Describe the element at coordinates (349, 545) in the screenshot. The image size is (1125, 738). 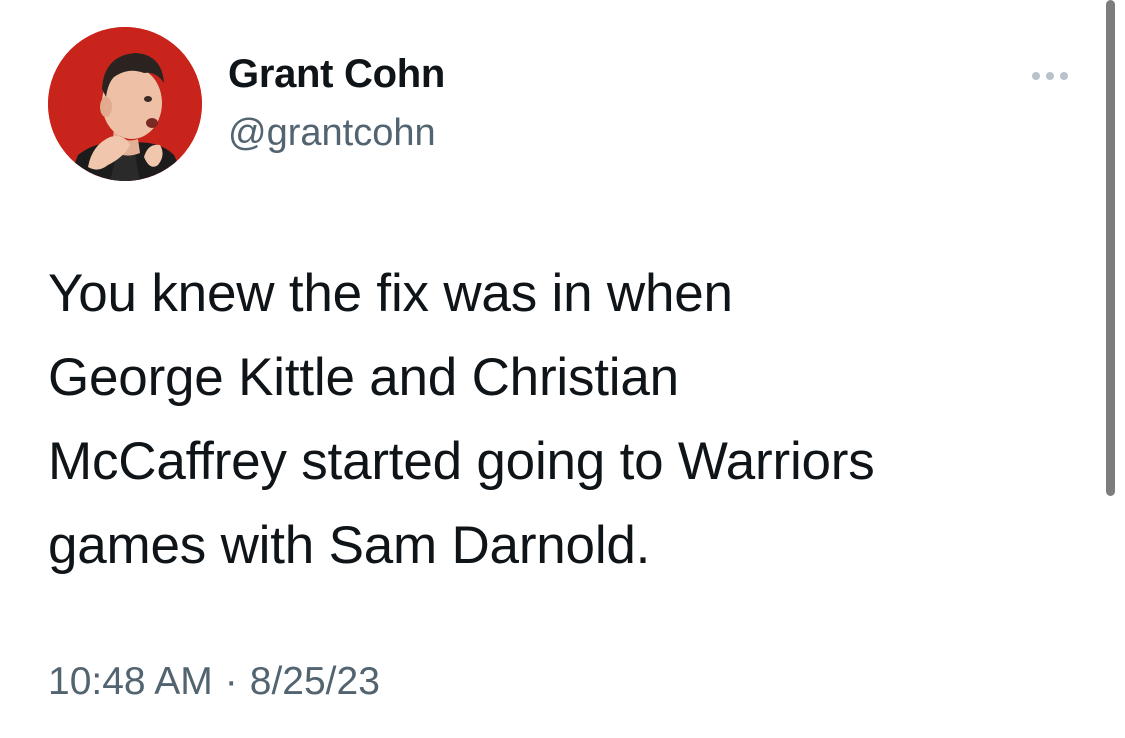
I see `tweet-text-line: games with Sam Darnold.` at that location.